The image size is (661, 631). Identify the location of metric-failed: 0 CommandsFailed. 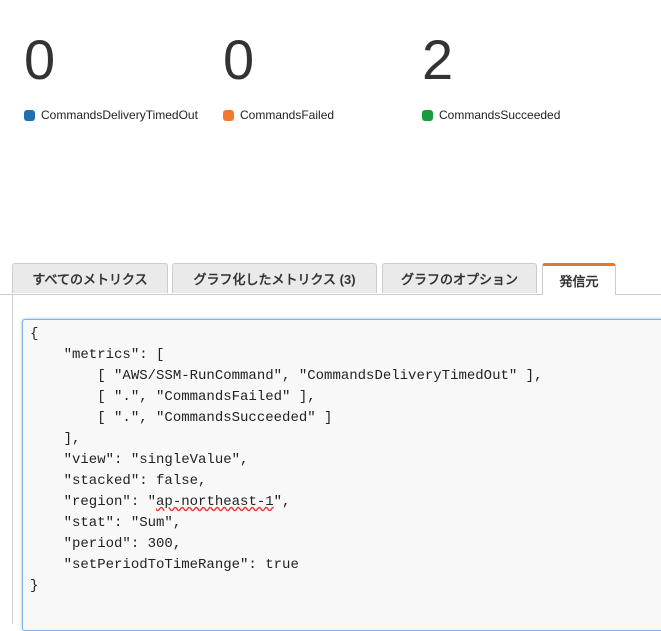
(278, 75).